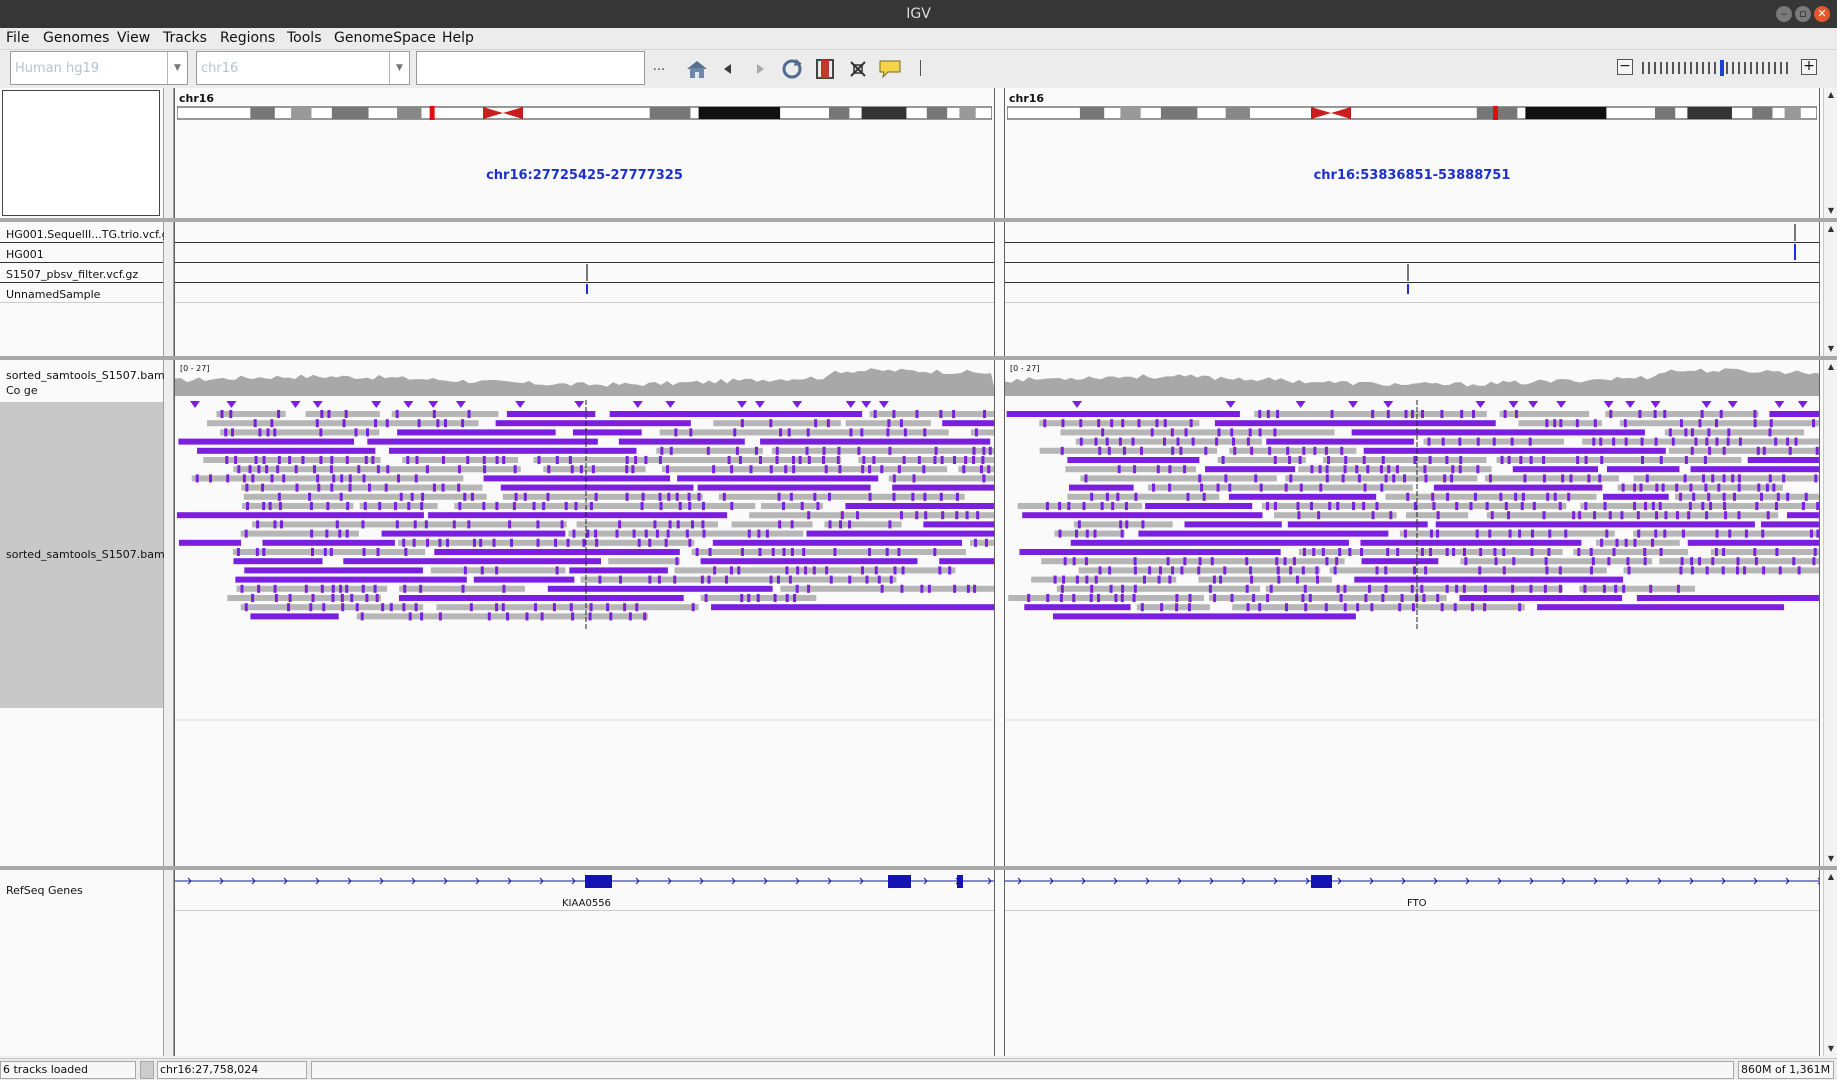  What do you see at coordinates (25, 254) in the screenshot?
I see `vcf-sample-name: HG001` at bounding box center [25, 254].